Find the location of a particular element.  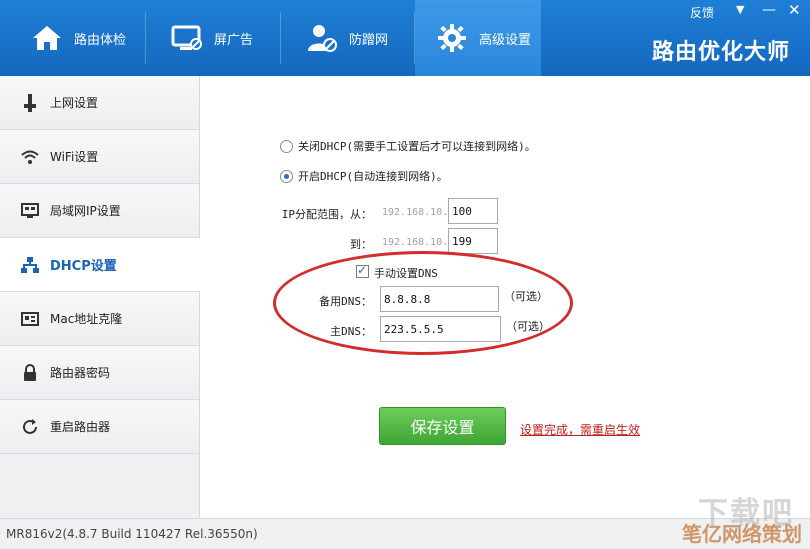

nav-tab-label: 路由体检 is located at coordinates (100, 40).